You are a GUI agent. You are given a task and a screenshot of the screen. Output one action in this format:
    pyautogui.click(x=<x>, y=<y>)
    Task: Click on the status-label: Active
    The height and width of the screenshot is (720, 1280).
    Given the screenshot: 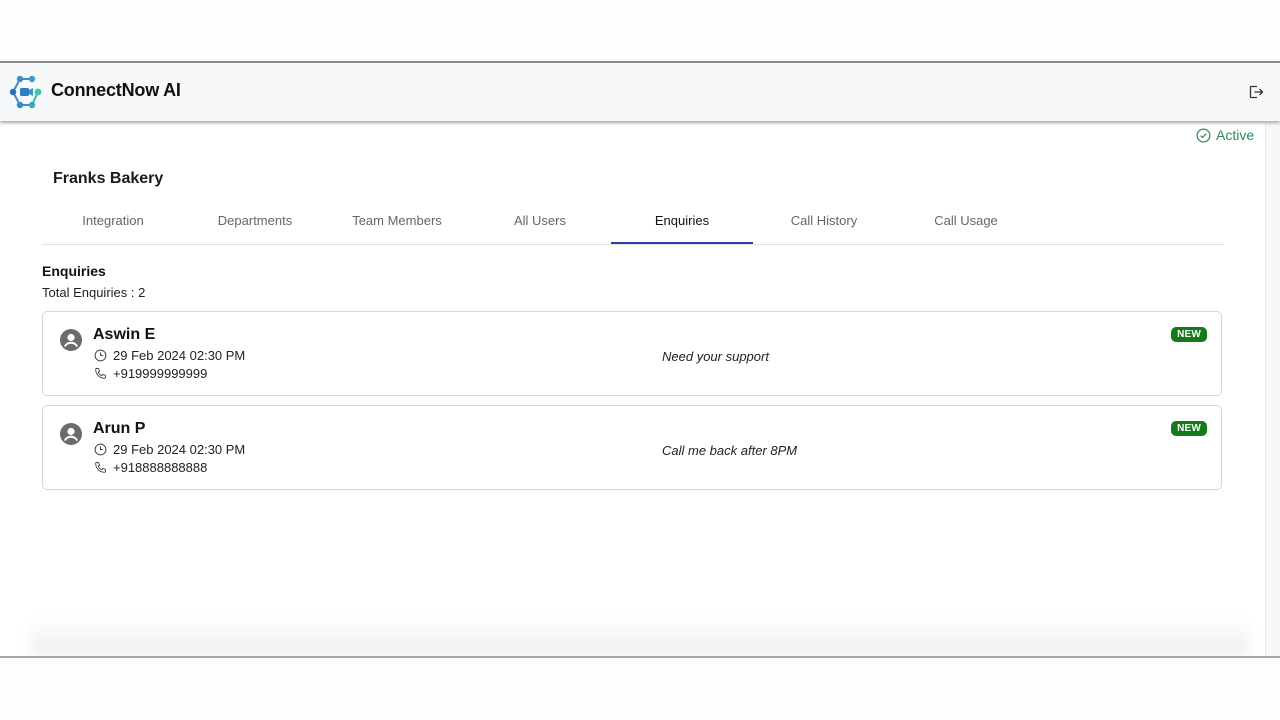 What is the action you would take?
    pyautogui.click(x=1235, y=135)
    